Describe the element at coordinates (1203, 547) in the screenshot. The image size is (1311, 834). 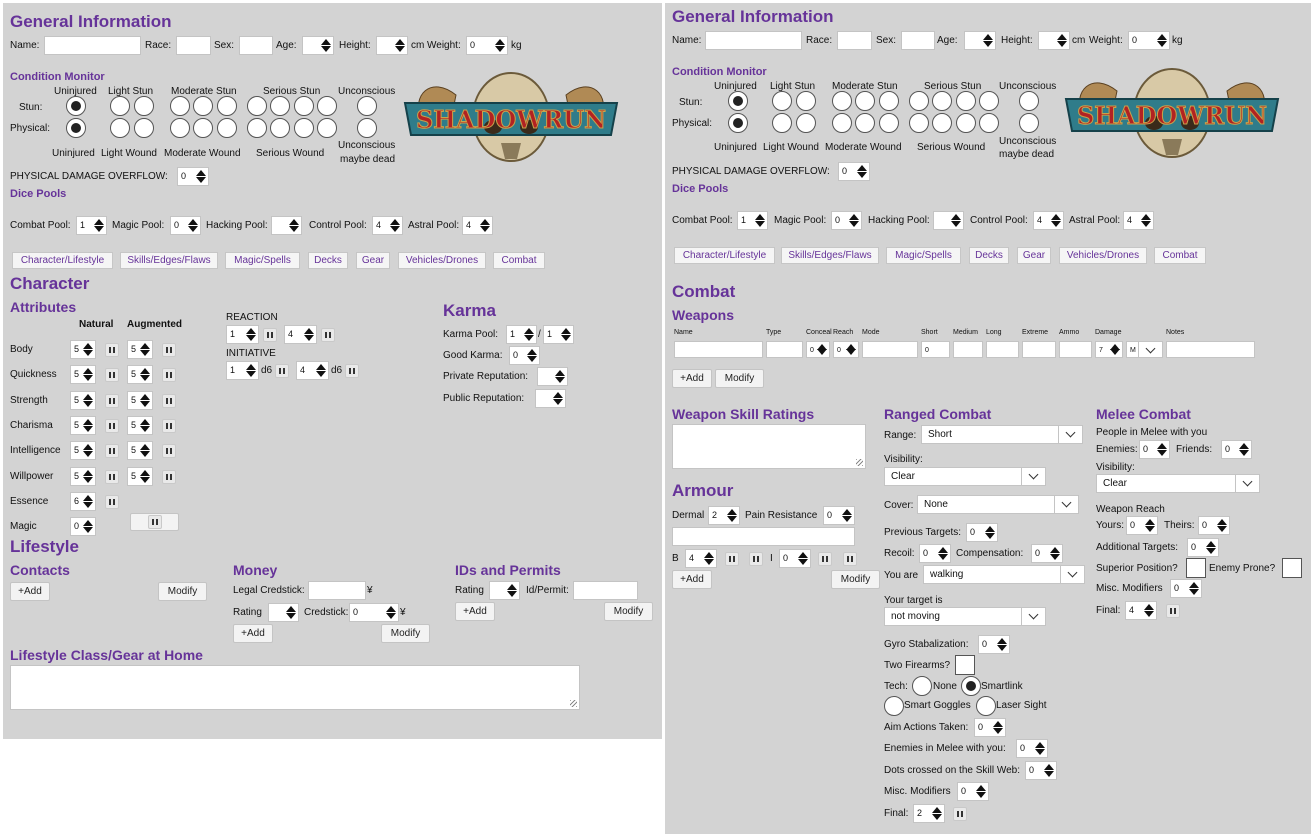
I see `additional-targets-spinner: 0` at that location.